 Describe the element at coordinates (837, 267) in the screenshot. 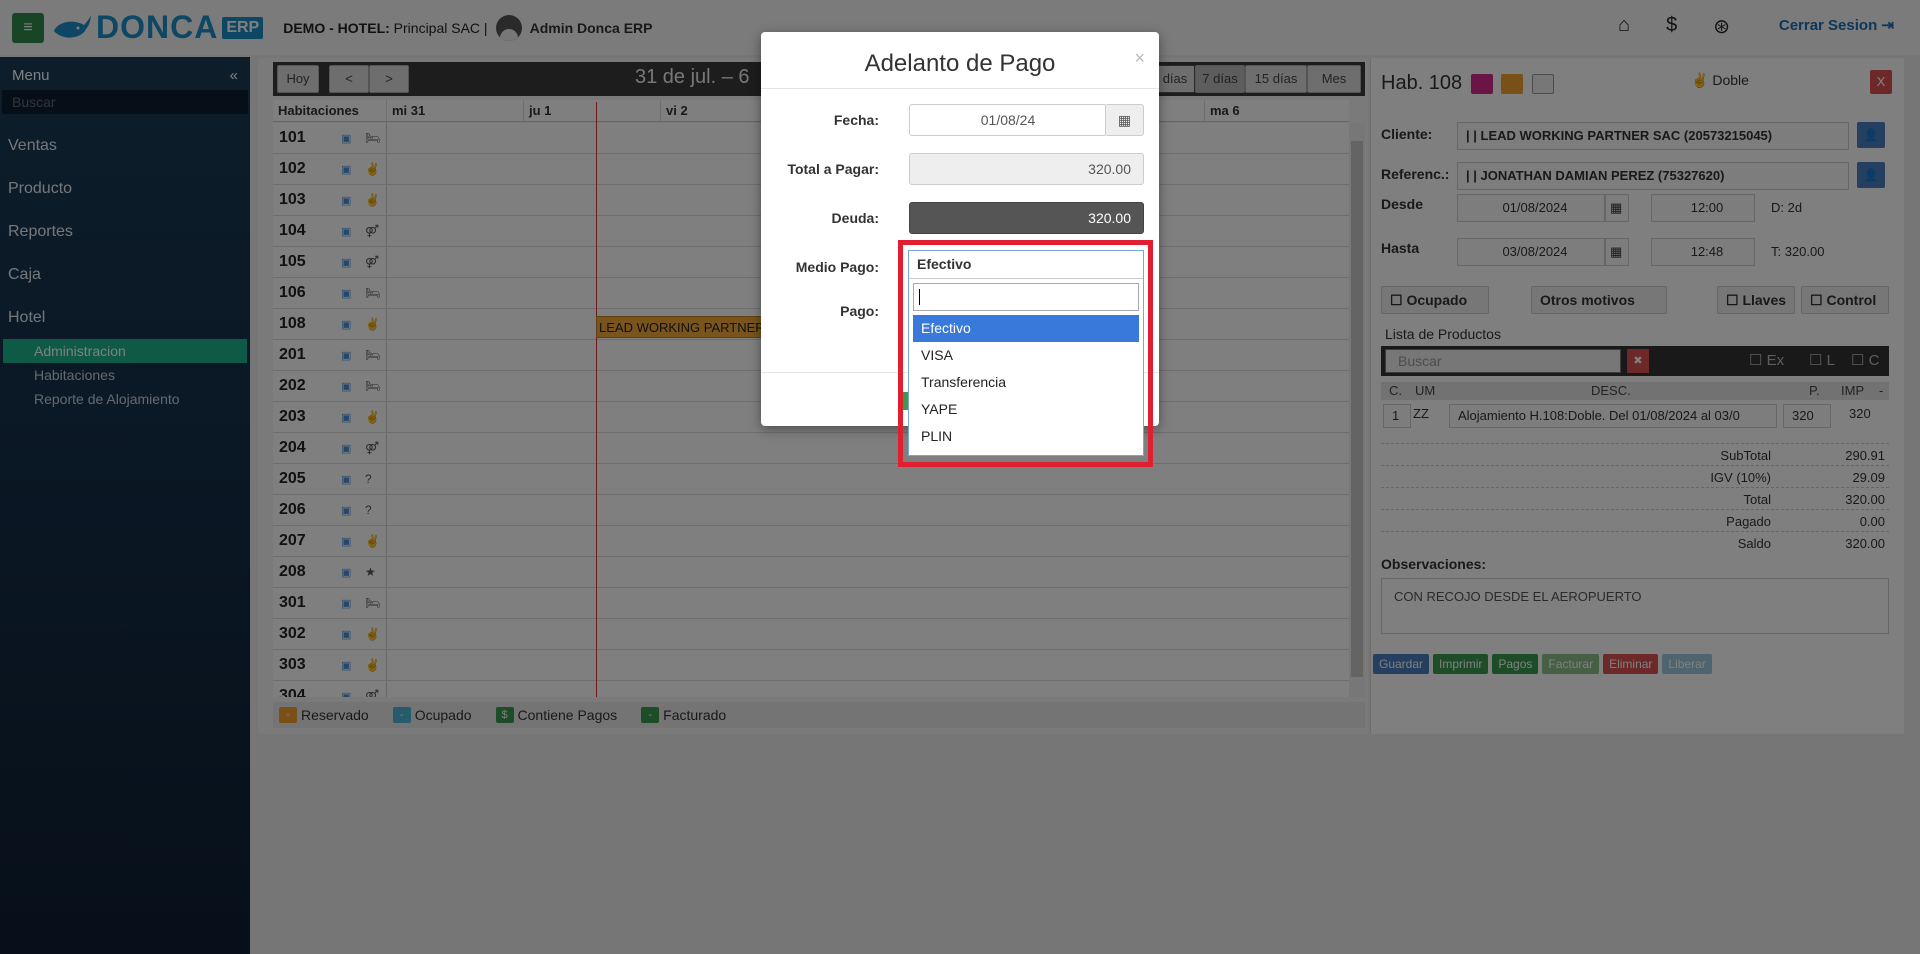

I see `medio-pago-label: Medio Pago:` at that location.